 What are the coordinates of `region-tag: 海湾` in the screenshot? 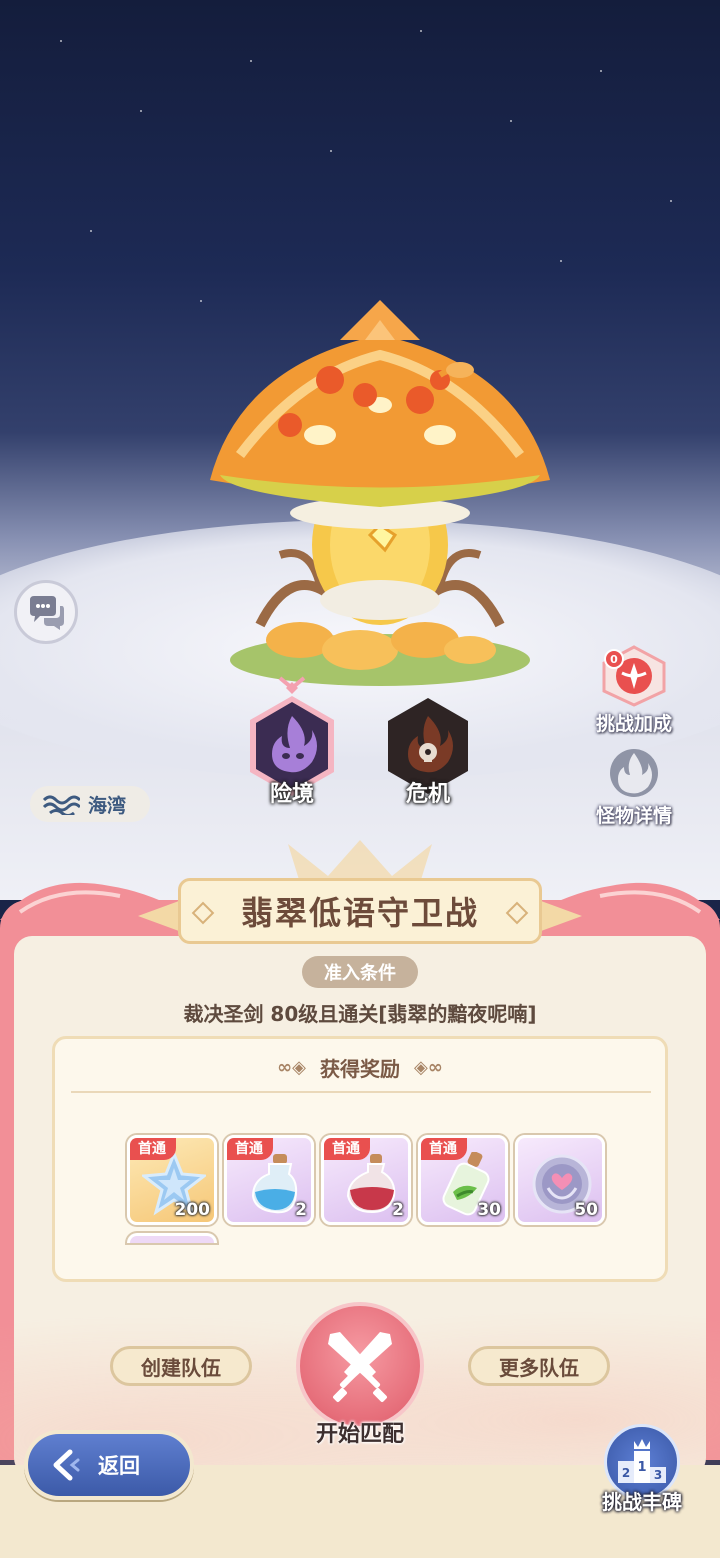 It's located at (90, 804).